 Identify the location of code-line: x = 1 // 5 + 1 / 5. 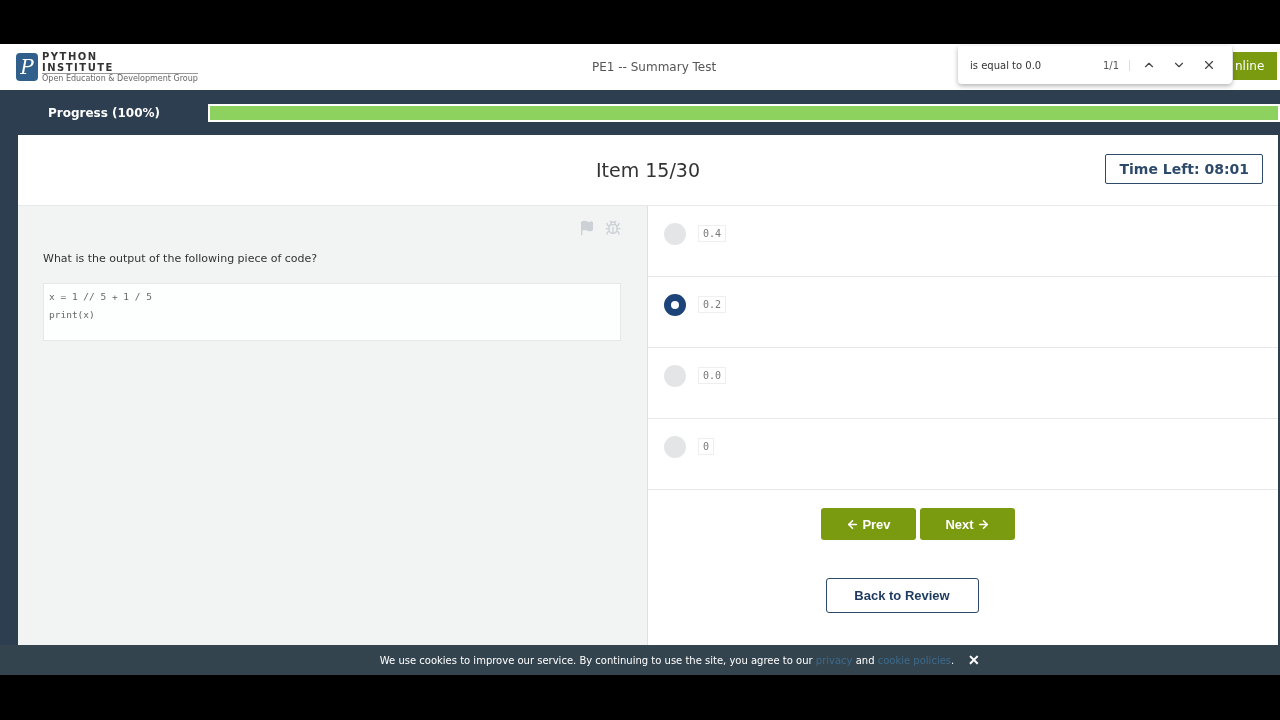
(101, 297).